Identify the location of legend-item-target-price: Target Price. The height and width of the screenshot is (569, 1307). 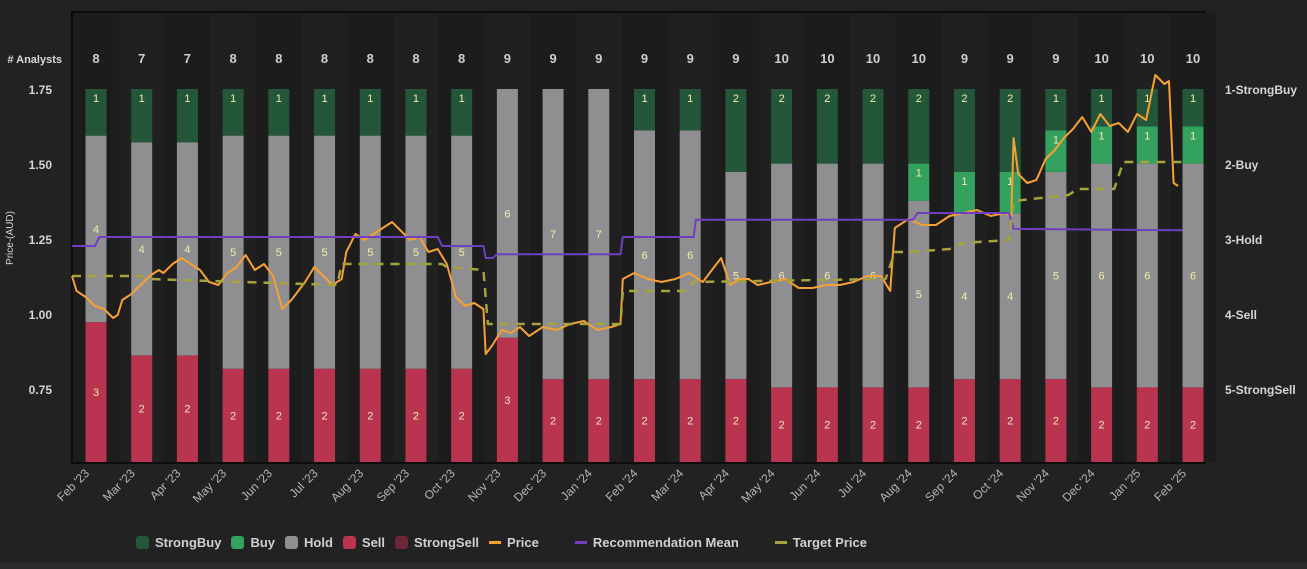
(820, 542).